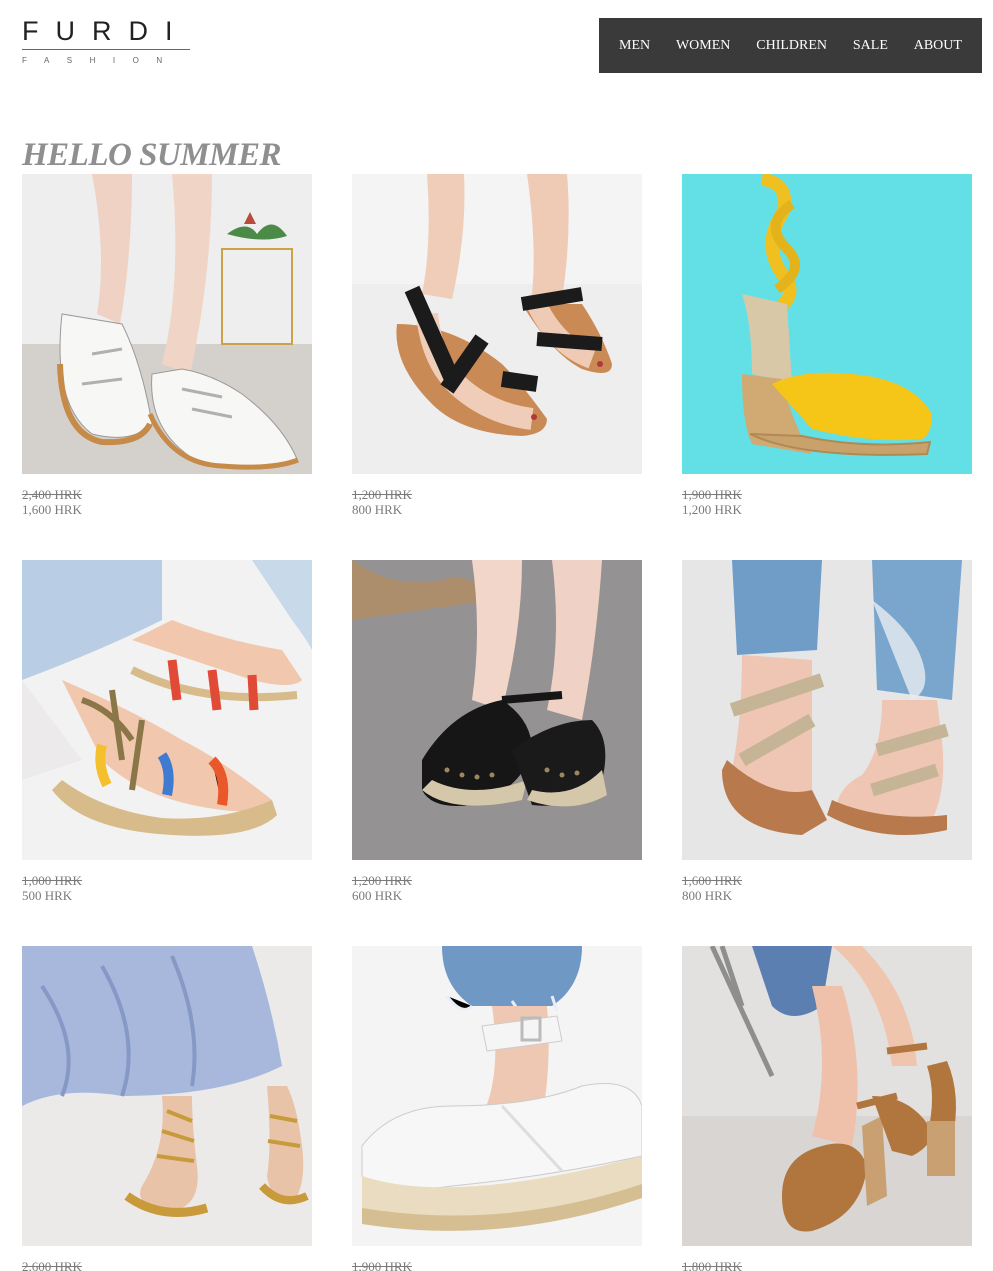  What do you see at coordinates (101, 60) in the screenshot?
I see `brand-tagline: FASHION` at bounding box center [101, 60].